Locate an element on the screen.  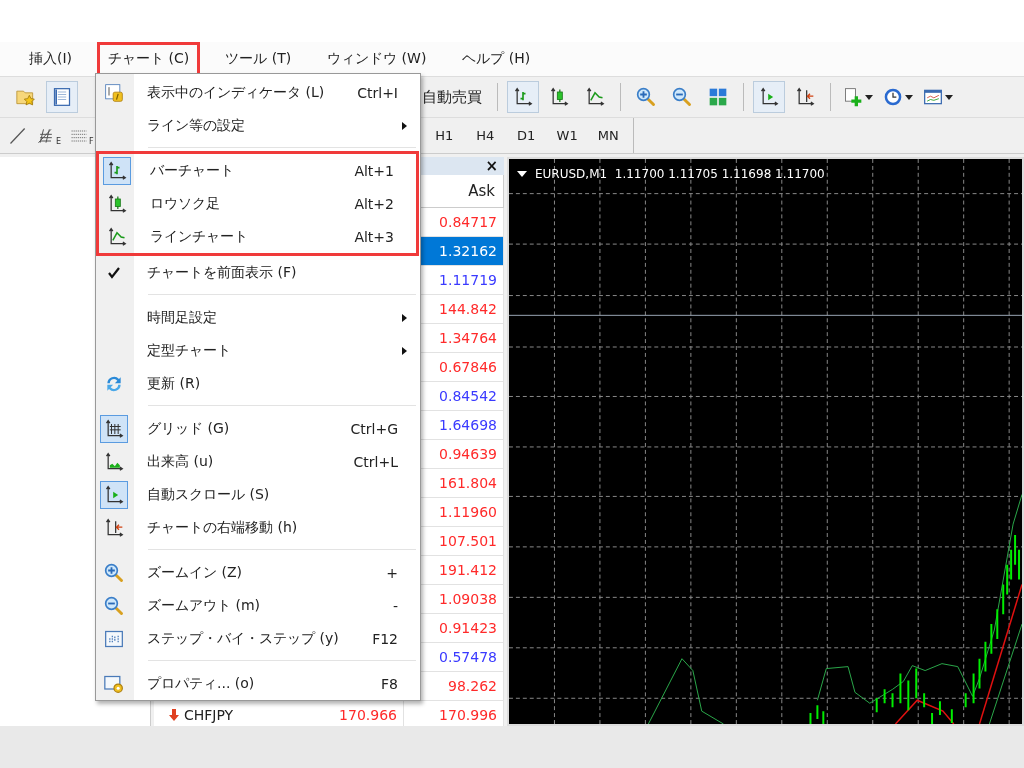
menu-label: ライン等の設定 is located at coordinates (196, 125).